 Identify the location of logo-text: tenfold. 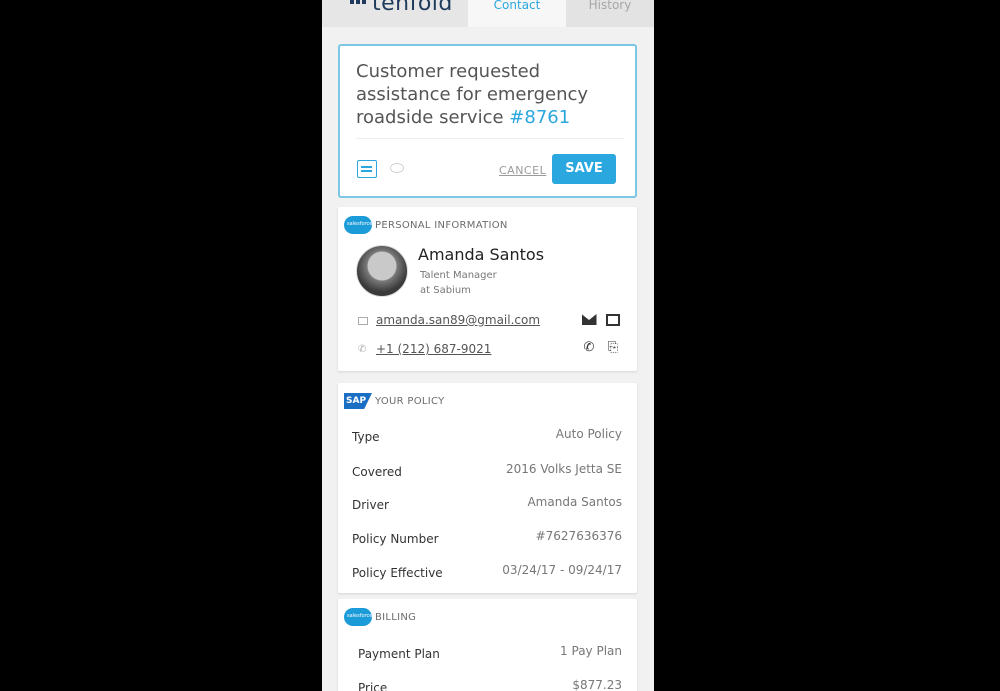
(412, 8).